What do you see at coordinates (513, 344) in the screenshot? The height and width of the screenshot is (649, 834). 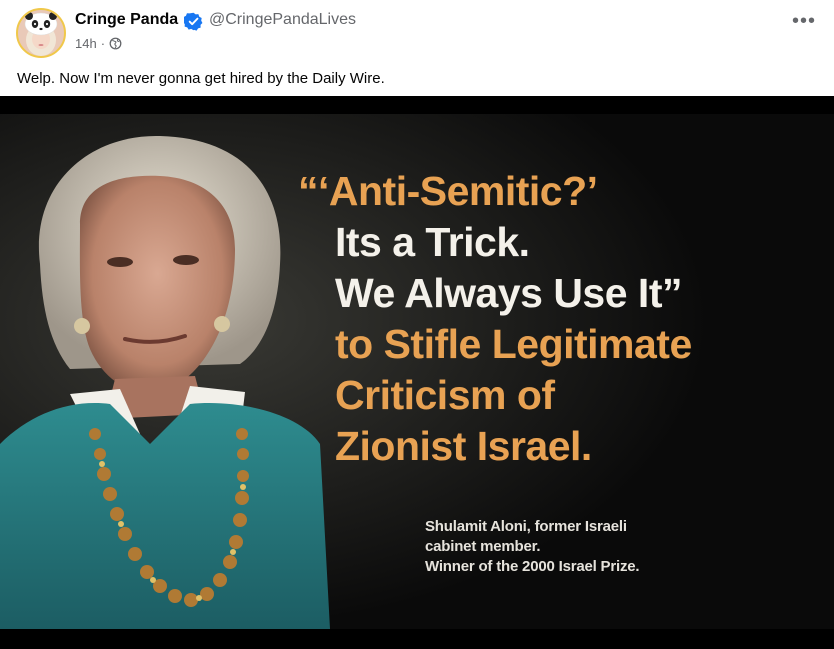 I see `quote-line-4: to Stifle Legitimate` at bounding box center [513, 344].